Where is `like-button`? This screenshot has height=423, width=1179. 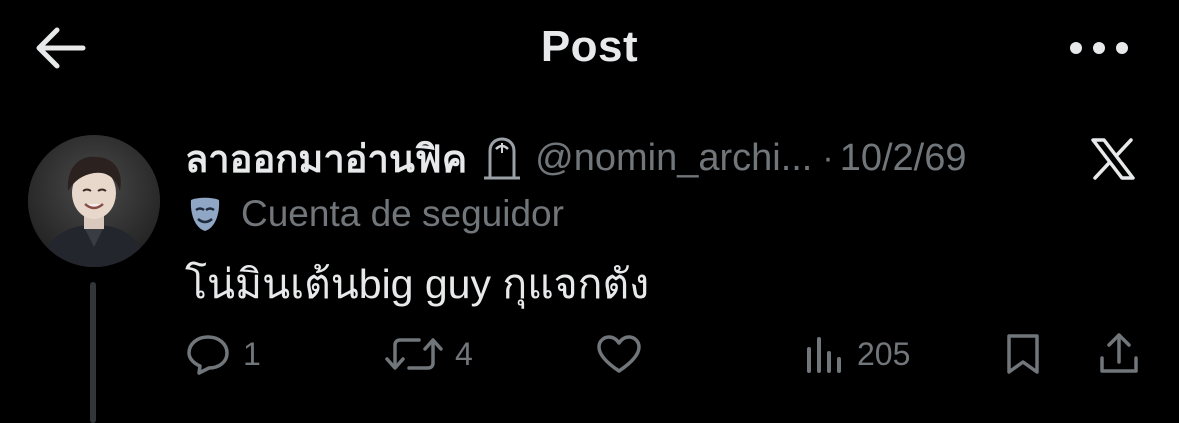 like-button is located at coordinates (619, 354).